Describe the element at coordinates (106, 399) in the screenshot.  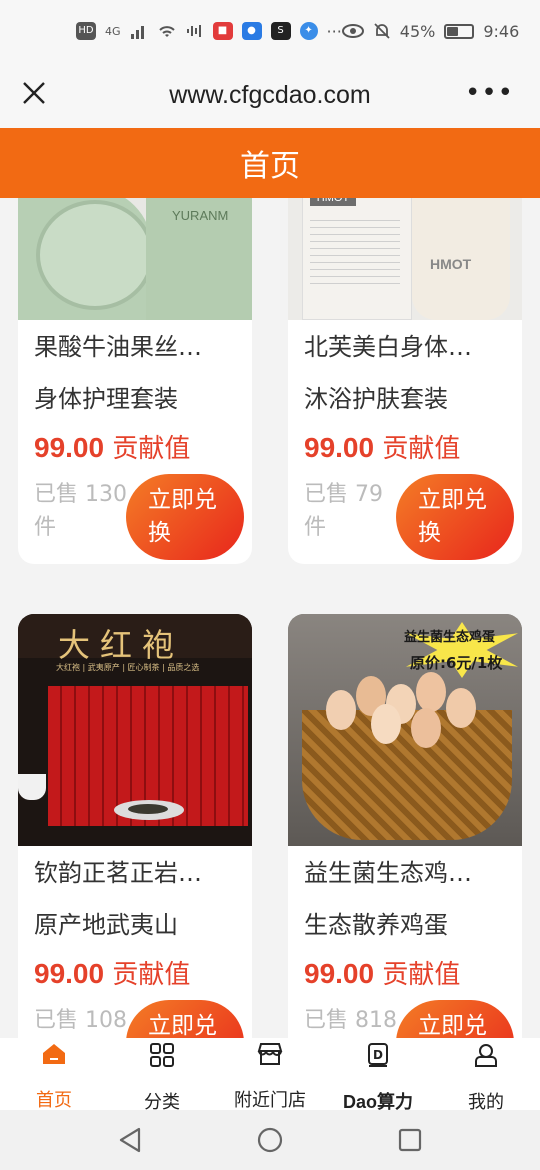
I see `product-subtitle: 身体护理套装` at that location.